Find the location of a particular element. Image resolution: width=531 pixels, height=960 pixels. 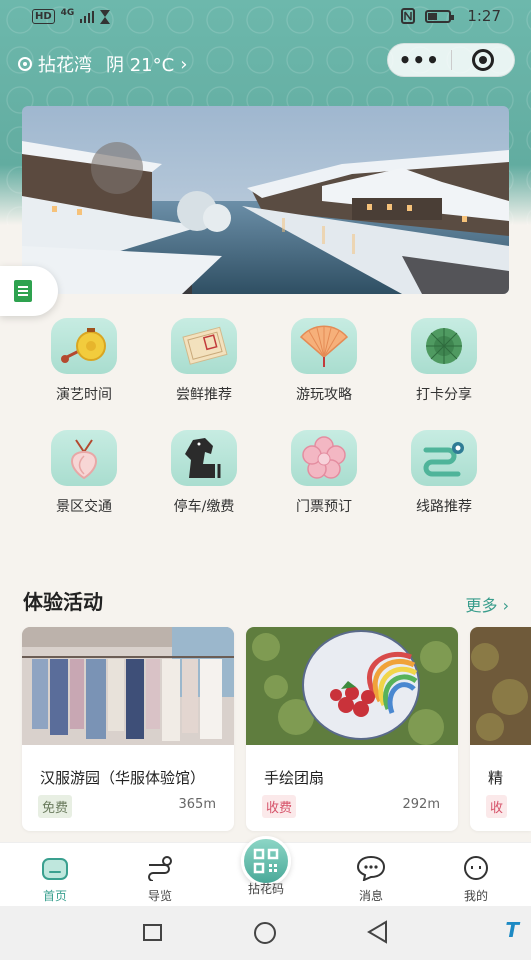

tab-guide: 导览 is located at coordinates (160, 878).